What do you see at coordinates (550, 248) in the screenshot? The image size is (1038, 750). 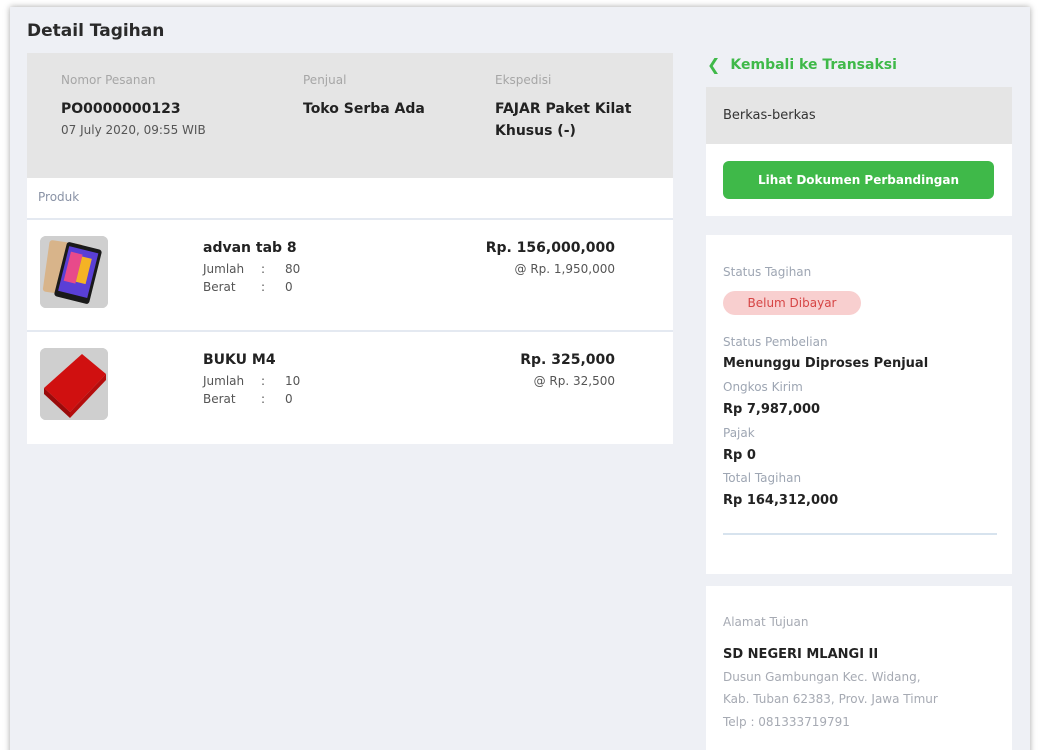 I see `product-price: Rp. 156,000,000` at bounding box center [550, 248].